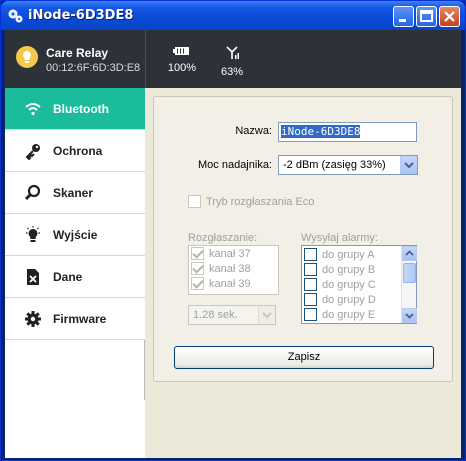 The height and width of the screenshot is (461, 466). What do you see at coordinates (409, 284) in the screenshot?
I see `groups-scrollbar` at bounding box center [409, 284].